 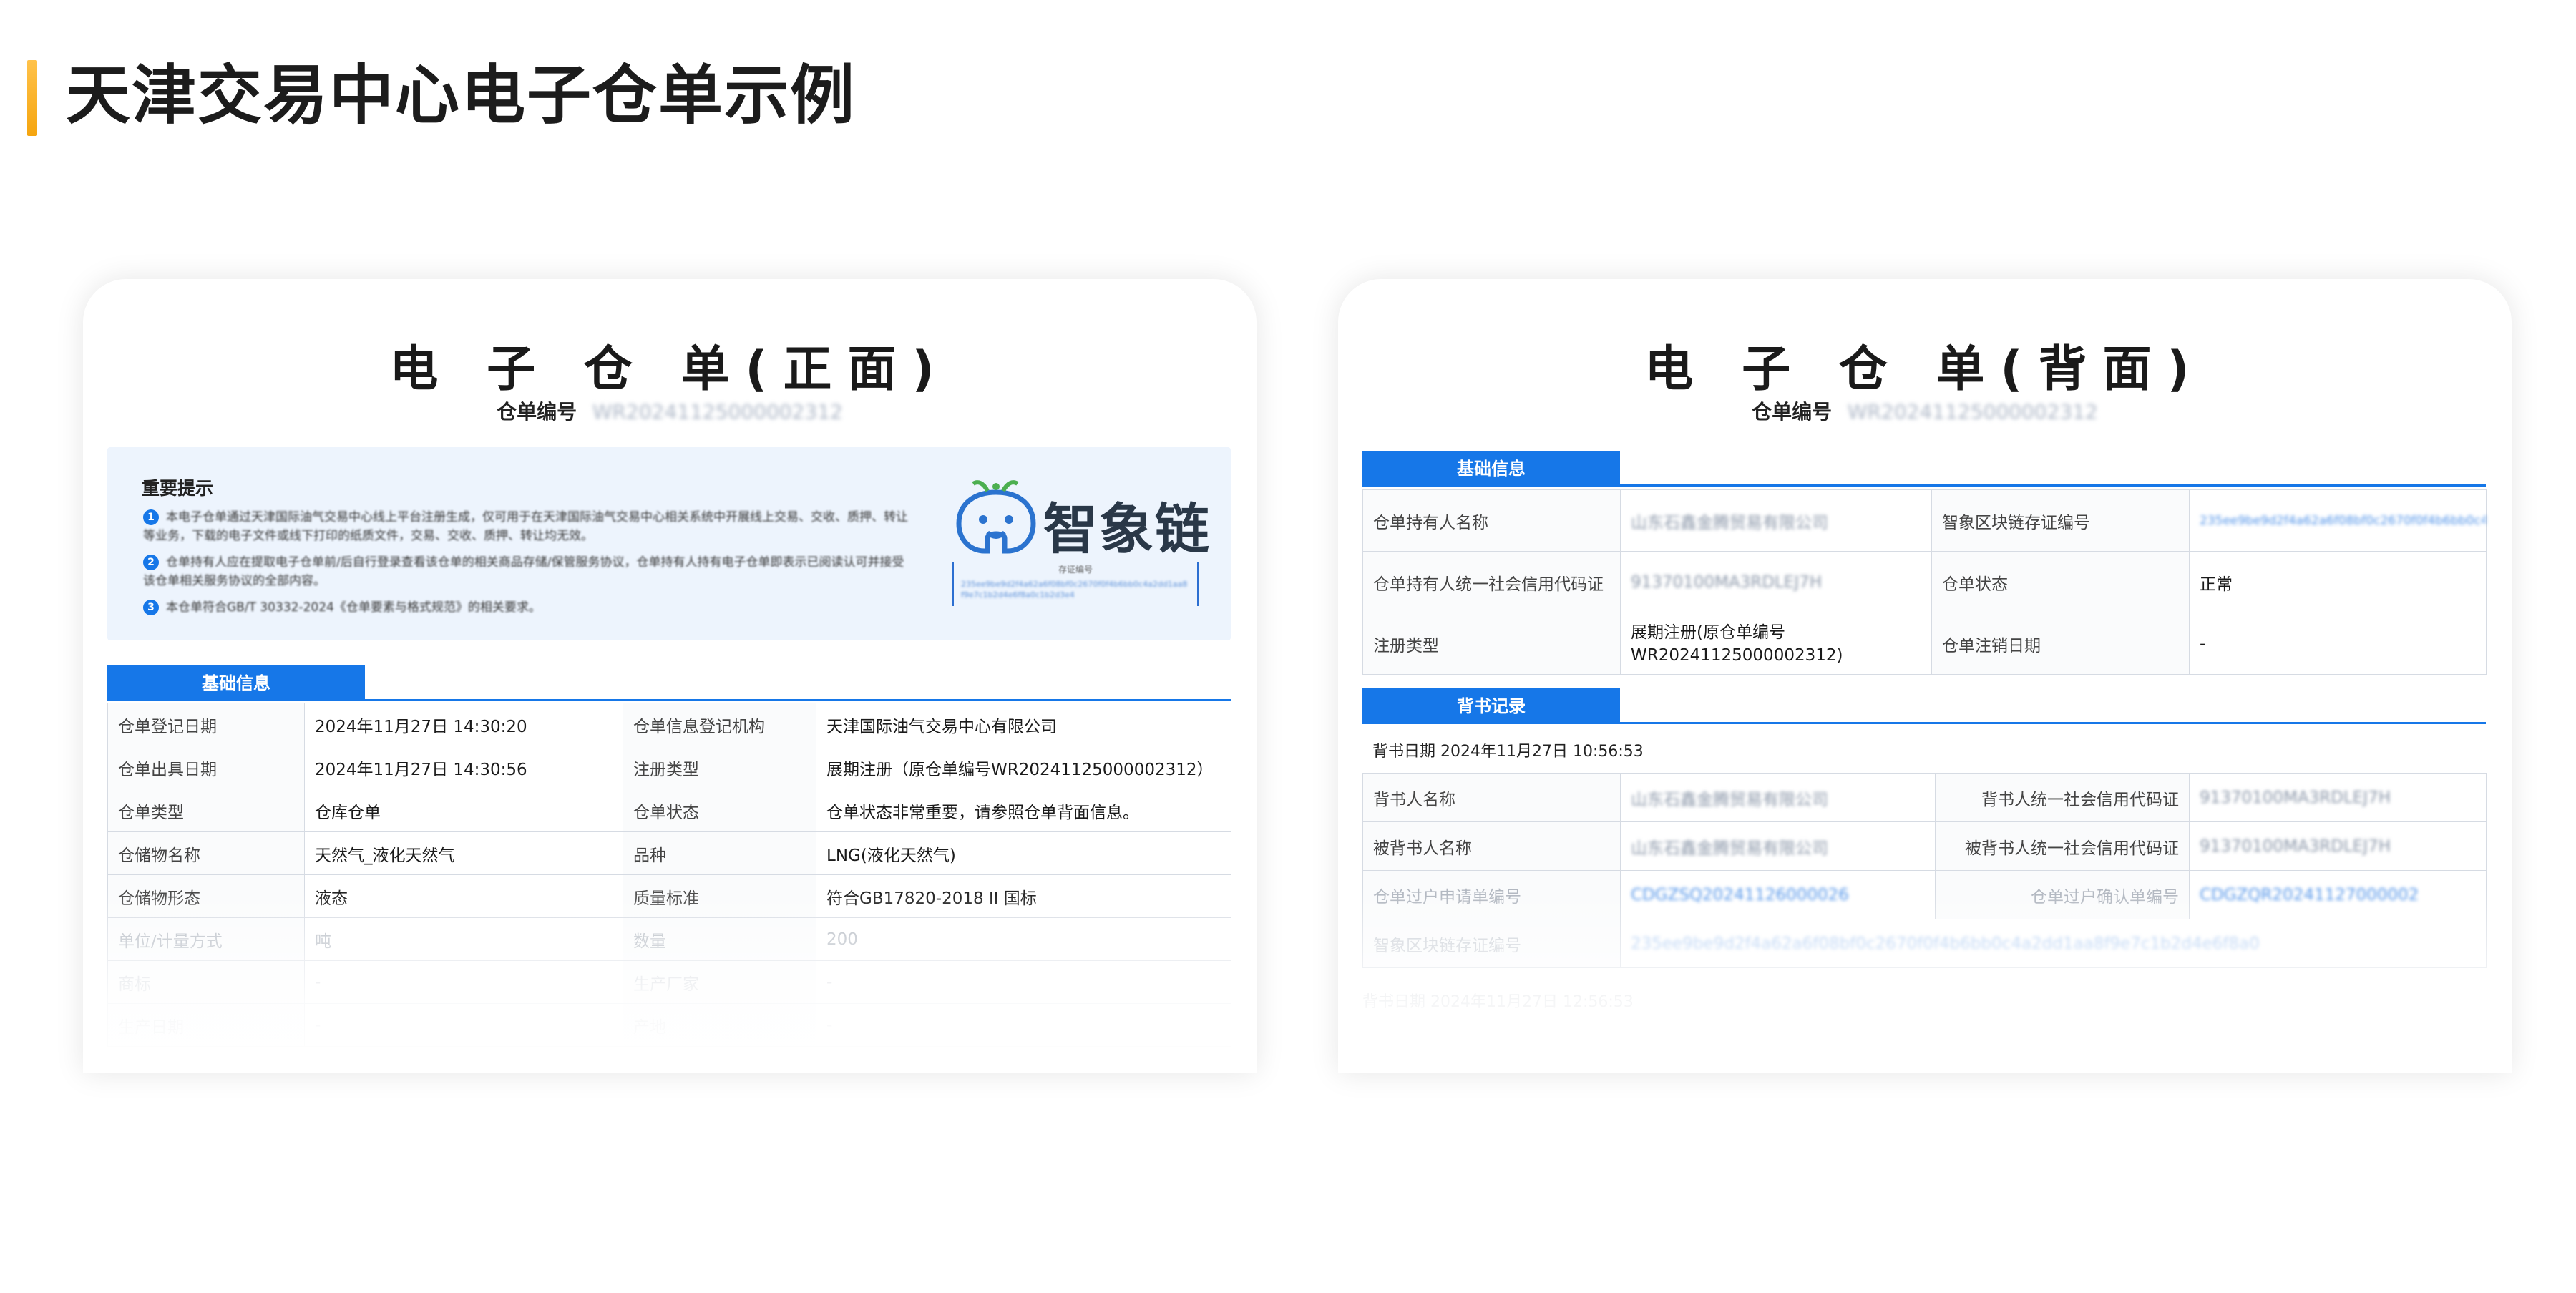 I want to click on endorse-date: 背书日期 2024年11月27日 10:56:53, so click(x=1508, y=752).